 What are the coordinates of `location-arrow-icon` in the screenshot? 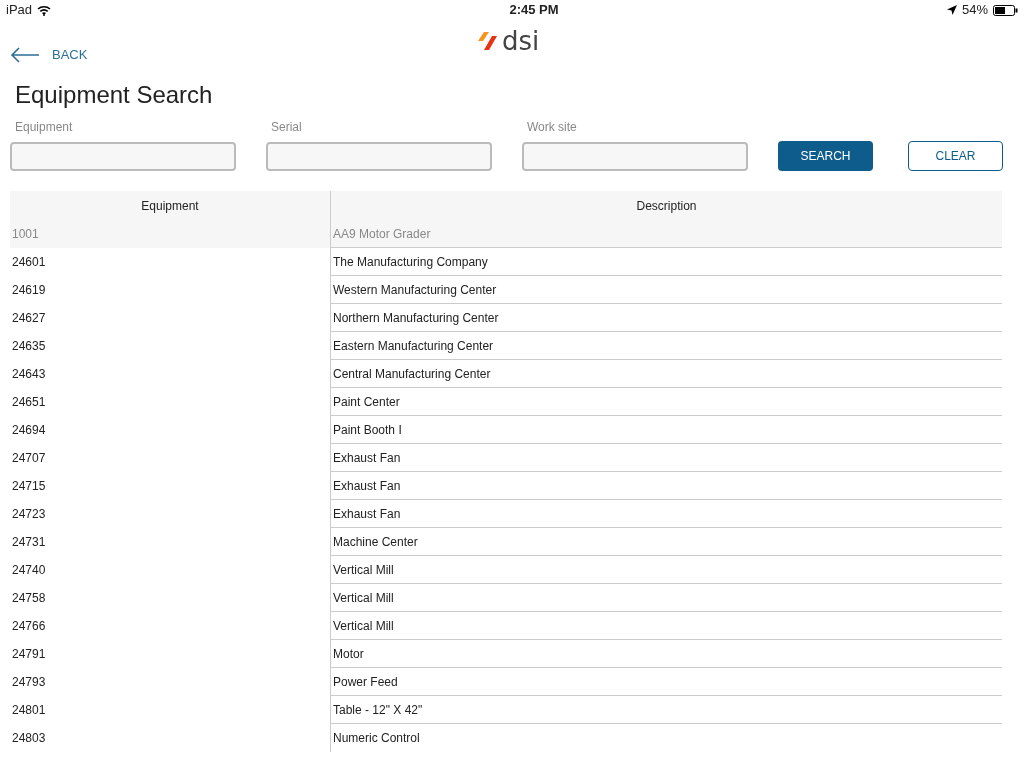 It's located at (951, 10).